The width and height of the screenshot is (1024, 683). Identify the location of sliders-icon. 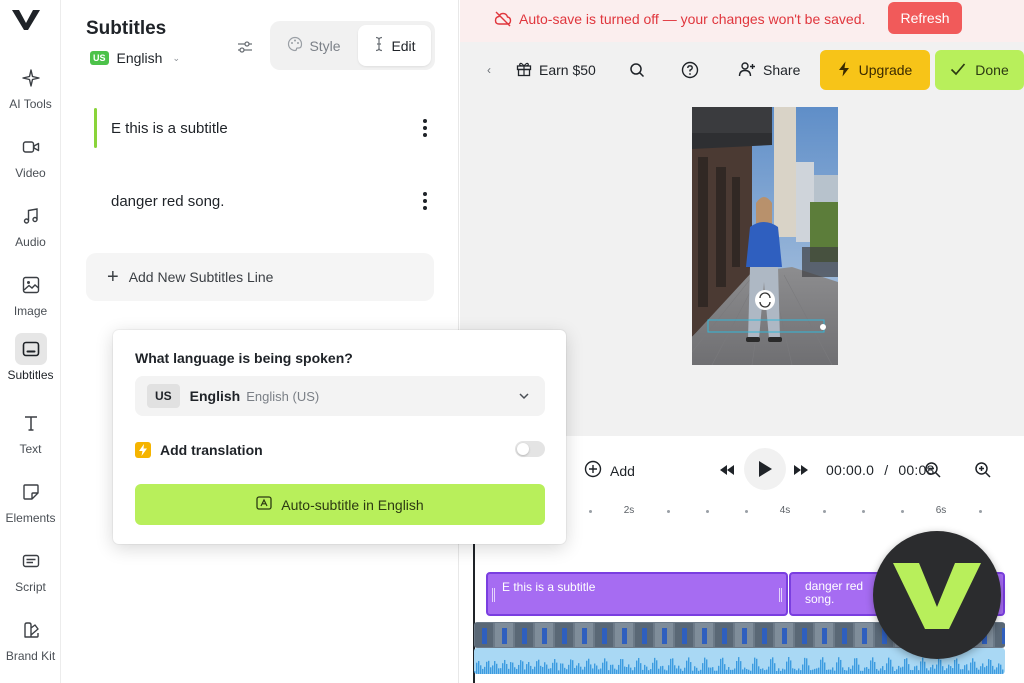
(245, 47).